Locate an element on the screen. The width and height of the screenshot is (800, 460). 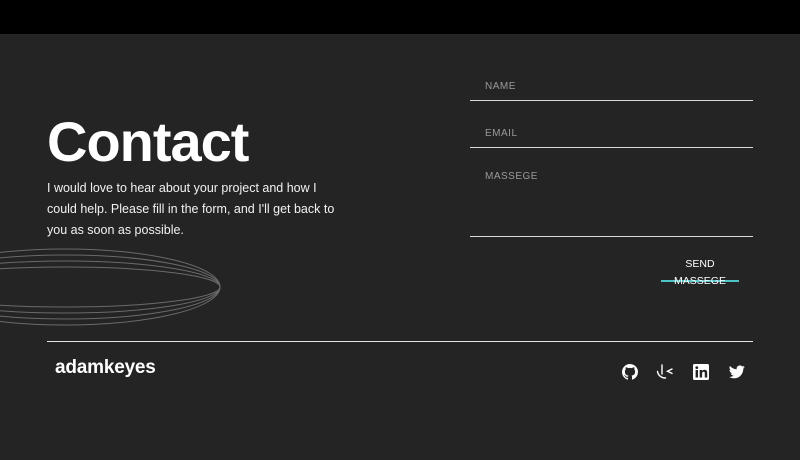
email-field: EMAIL is located at coordinates (611, 132).